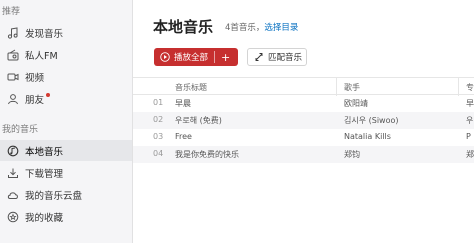 Image resolution: width=474 pixels, height=243 pixels. I want to click on sidebar-item-cloud: 我的音乐云盘, so click(66, 194).